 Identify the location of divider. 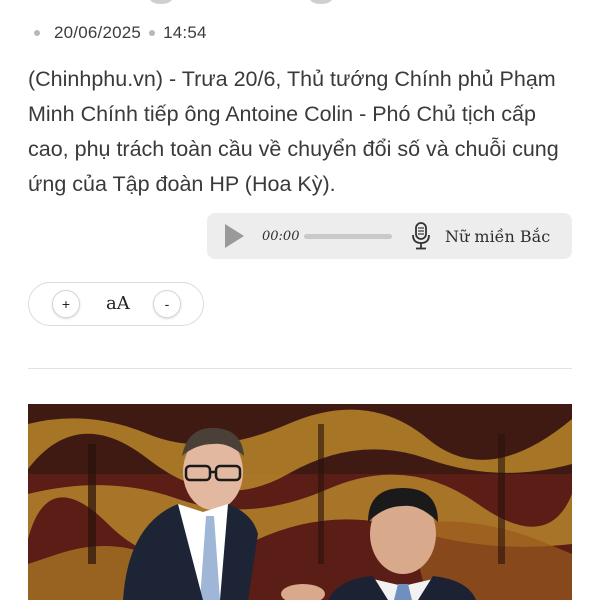
(300, 368).